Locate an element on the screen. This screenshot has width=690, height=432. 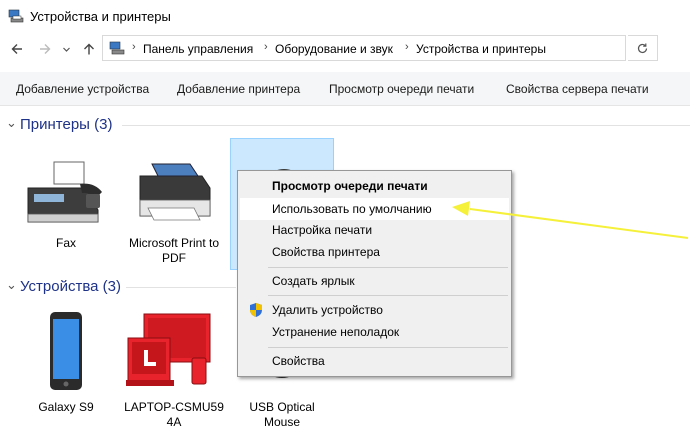
printer-tile-print-to-pdf: Microsoft Print to PDF is located at coordinates (174, 208).